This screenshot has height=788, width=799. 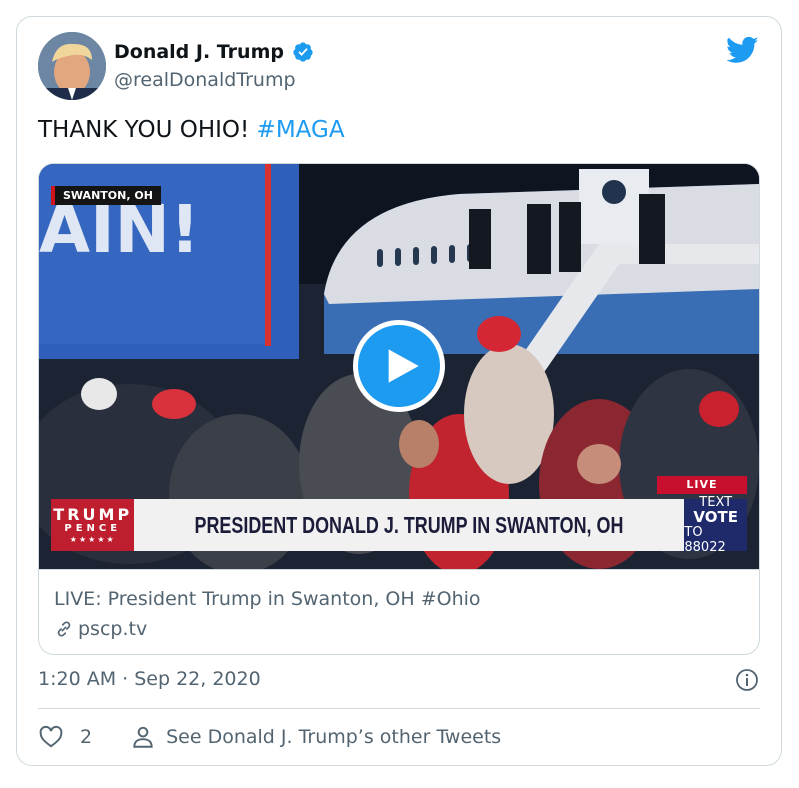 What do you see at coordinates (403, 366) in the screenshot?
I see `play-icon` at bounding box center [403, 366].